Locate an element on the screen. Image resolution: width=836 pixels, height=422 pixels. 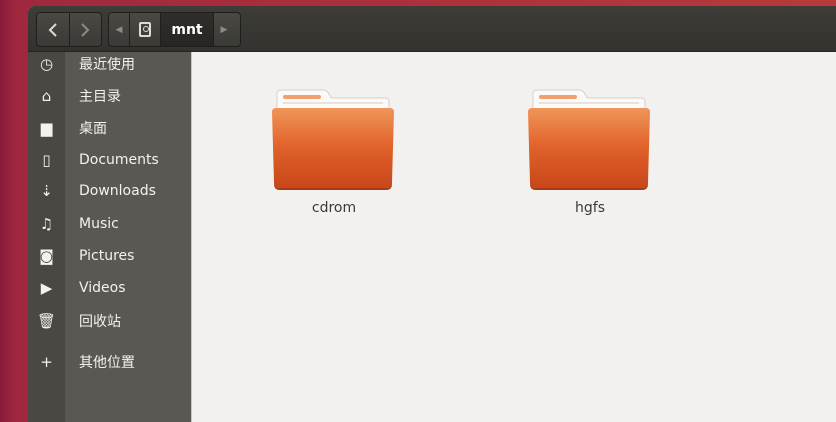
document-icon: ▯ is located at coordinates (46, 160).